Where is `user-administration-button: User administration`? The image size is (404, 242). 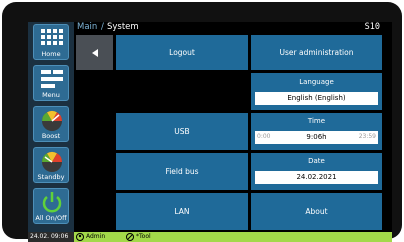
user-administration-button: User administration is located at coordinates (316, 52).